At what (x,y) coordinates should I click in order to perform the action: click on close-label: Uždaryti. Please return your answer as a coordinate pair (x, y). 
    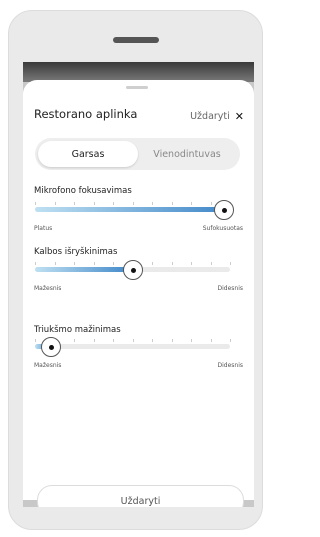
    Looking at the image, I should click on (210, 116).